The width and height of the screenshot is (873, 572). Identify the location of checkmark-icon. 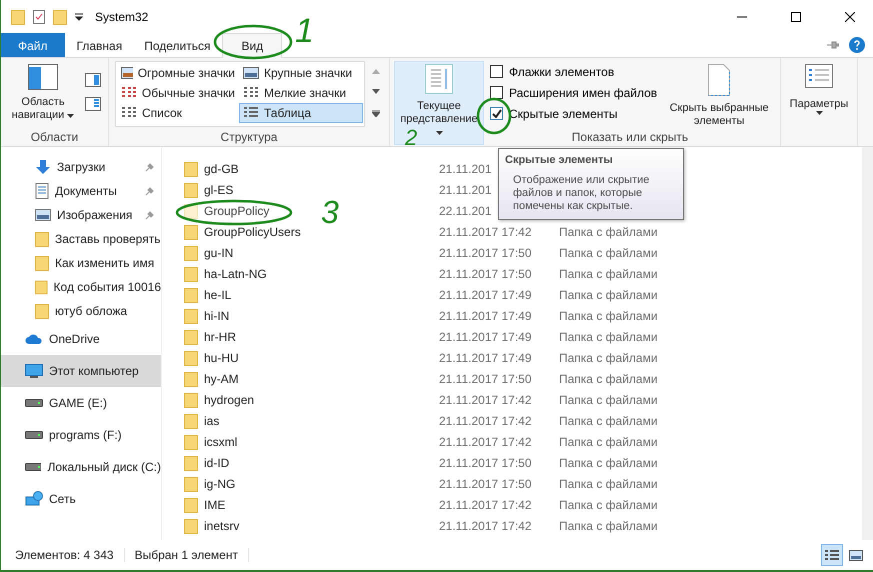
(497, 113).